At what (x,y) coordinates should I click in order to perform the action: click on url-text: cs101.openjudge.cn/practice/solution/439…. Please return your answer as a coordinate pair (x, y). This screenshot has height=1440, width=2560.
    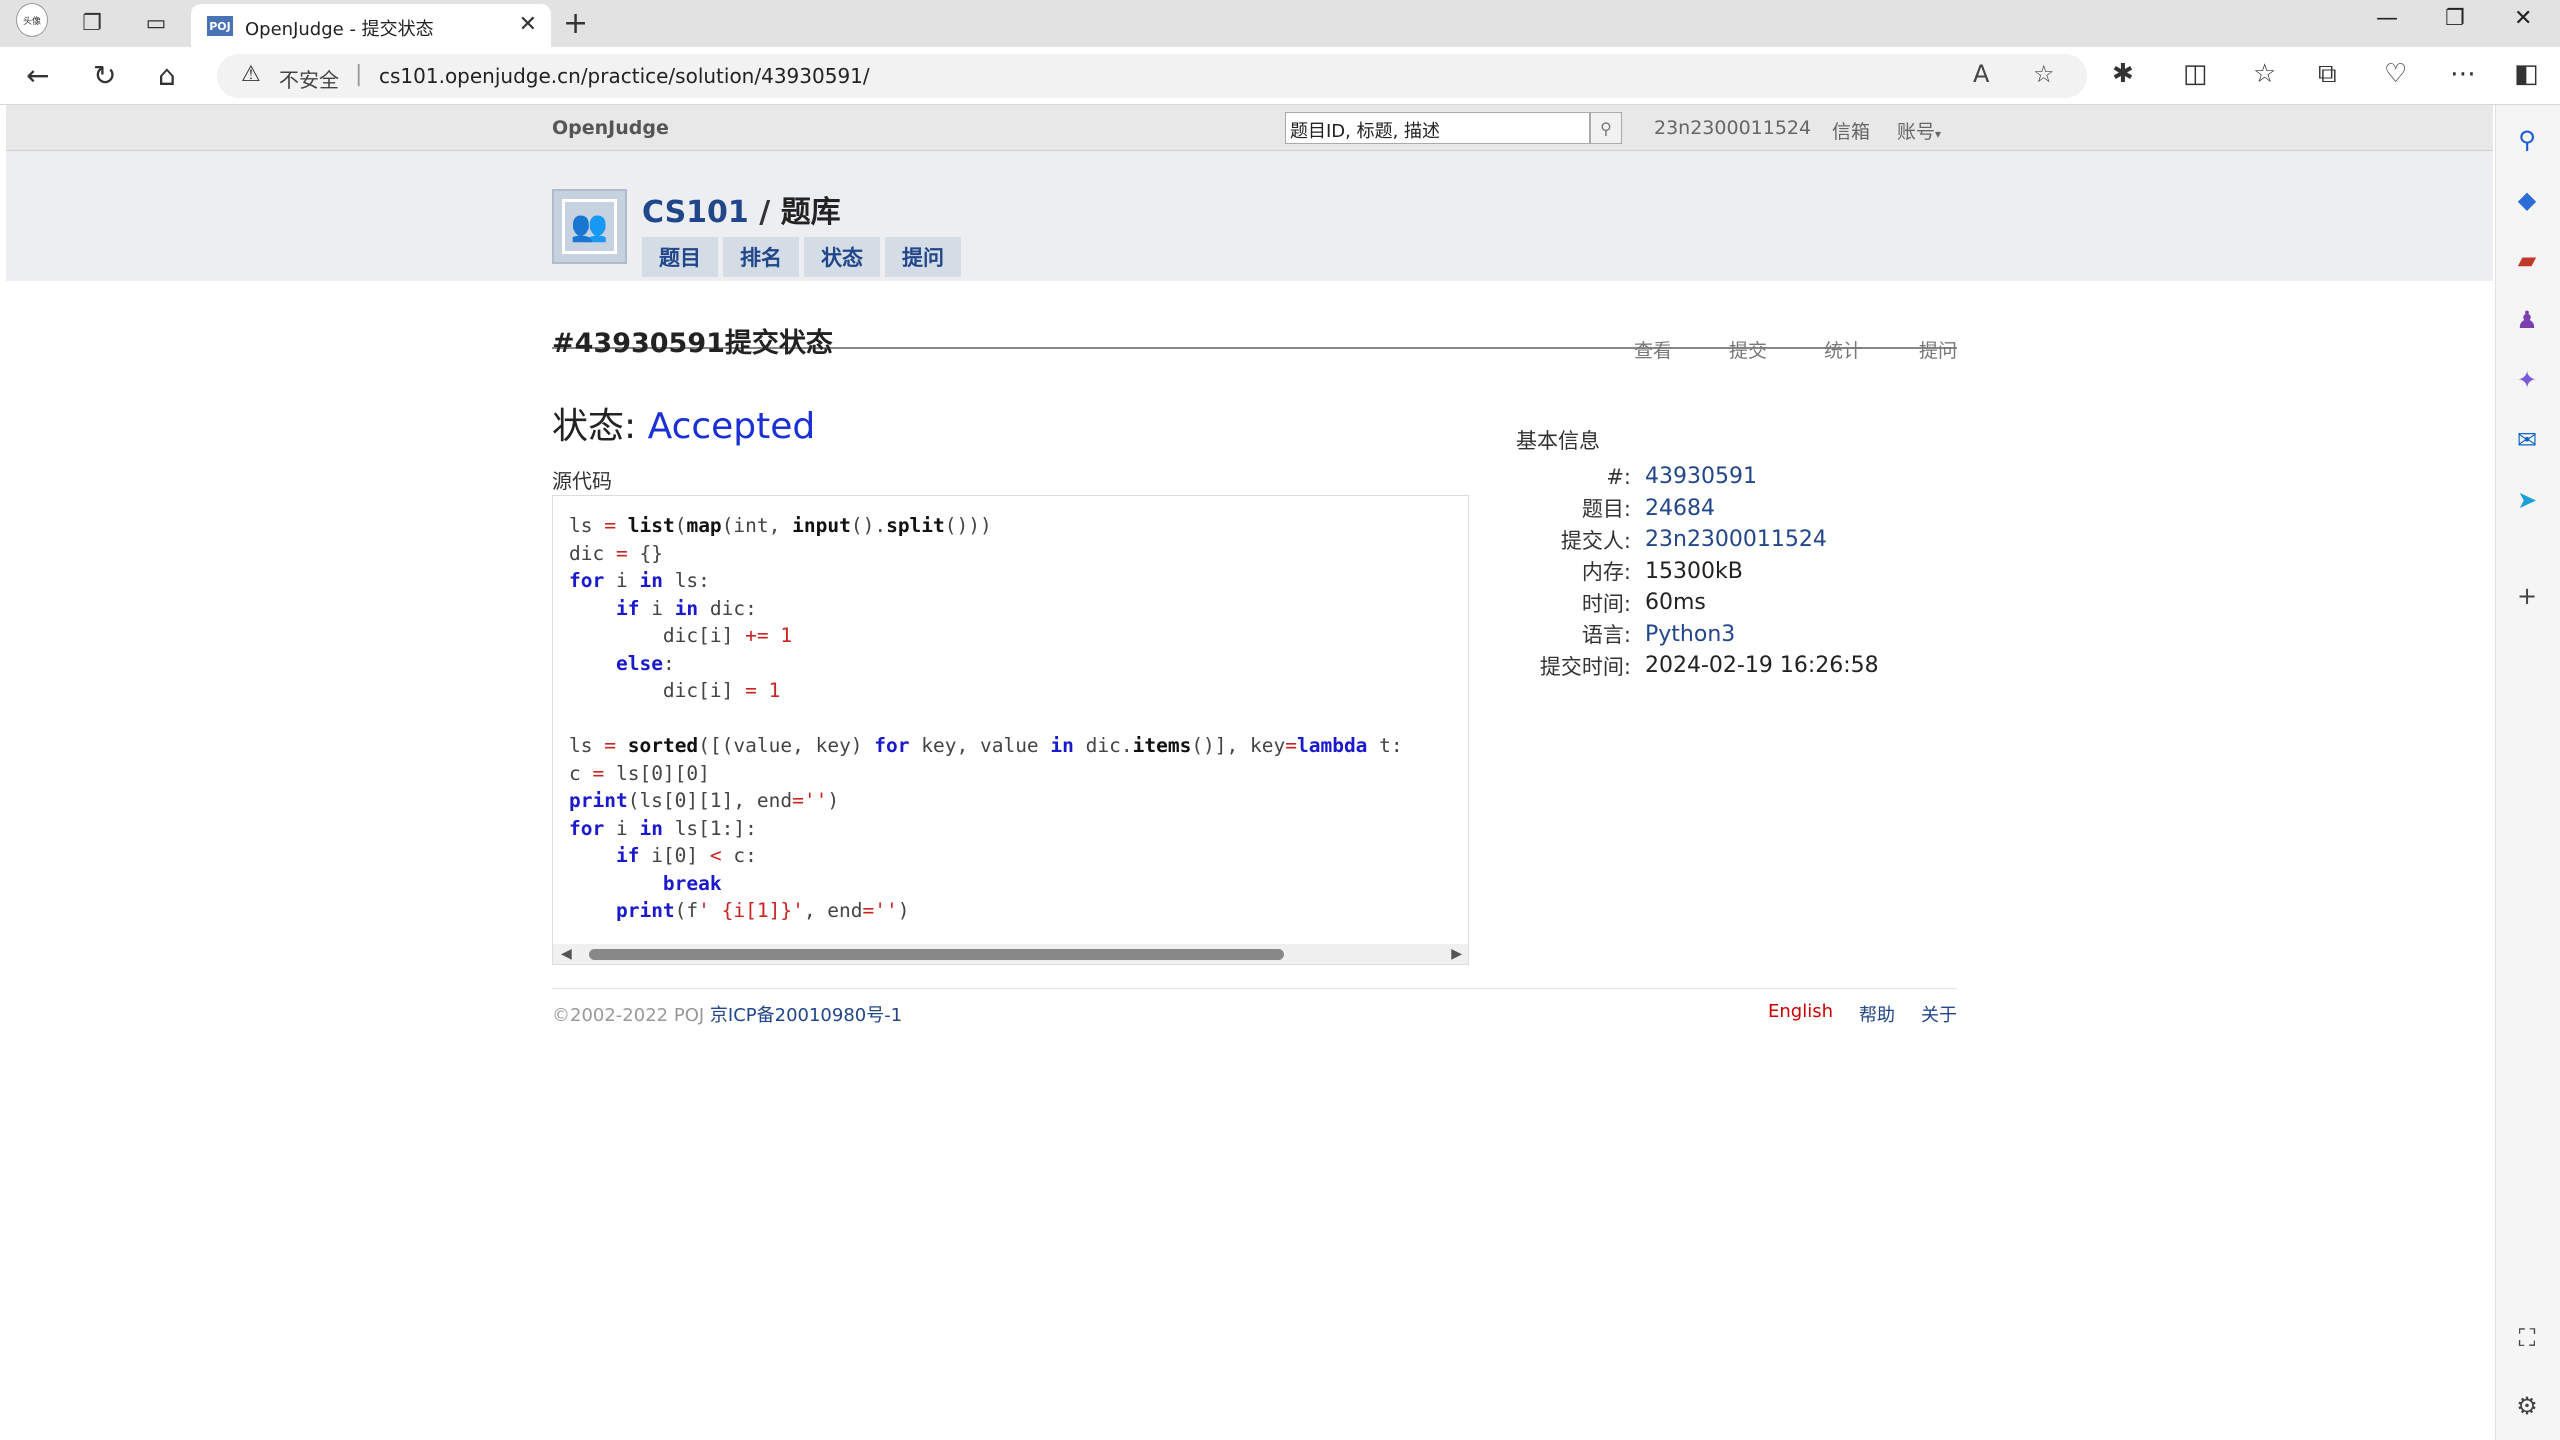
    Looking at the image, I should click on (624, 76).